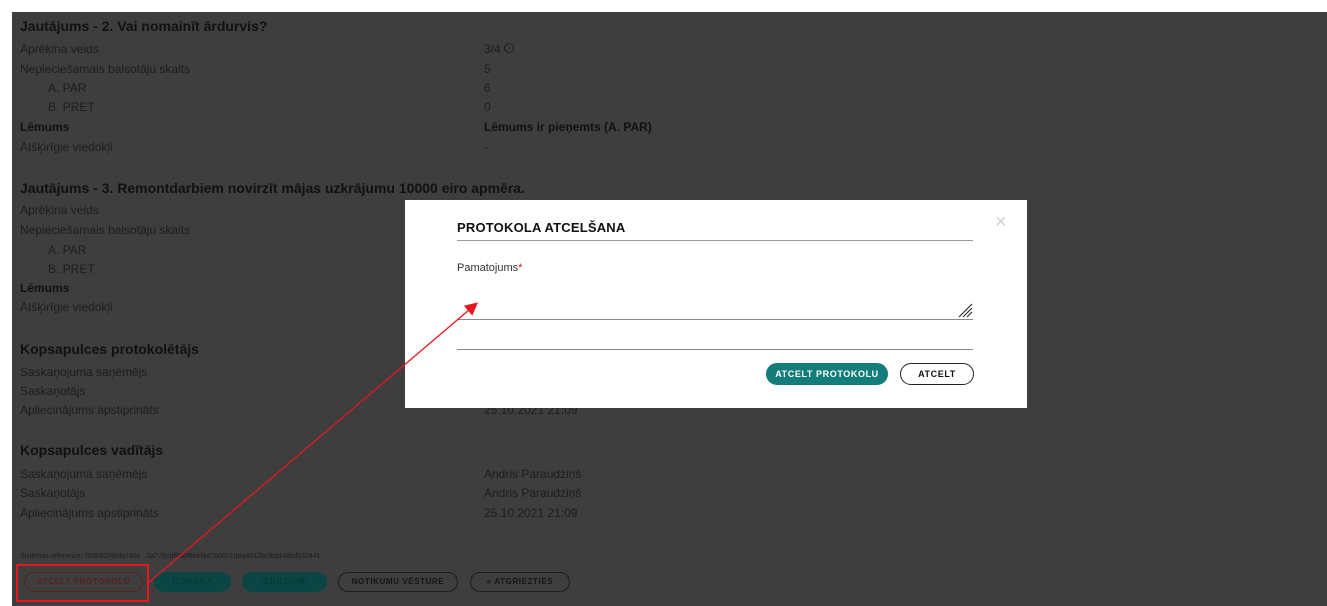 The height and width of the screenshot is (606, 1327). What do you see at coordinates (89, 513) in the screenshot?
I see `chair-confirmed-label: Apliecinājums apstiprināts` at bounding box center [89, 513].